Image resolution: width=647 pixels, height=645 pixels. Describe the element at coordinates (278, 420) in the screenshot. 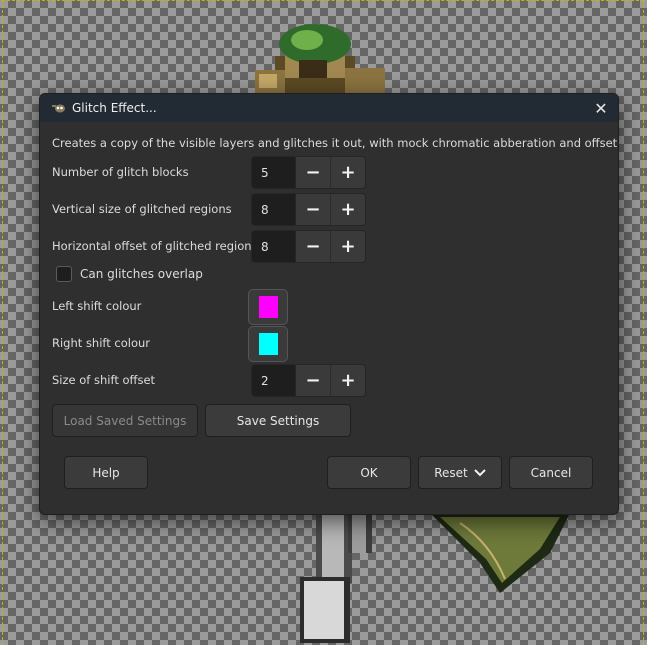

I see `save-settings-button: Save Settings` at that location.